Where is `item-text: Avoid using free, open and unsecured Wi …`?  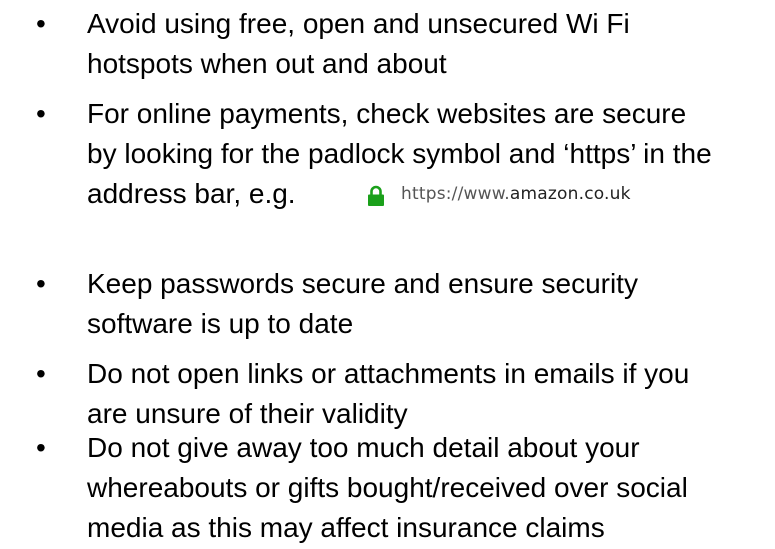
item-text: Avoid using free, open and unsecured Wi … is located at coordinates (427, 44).